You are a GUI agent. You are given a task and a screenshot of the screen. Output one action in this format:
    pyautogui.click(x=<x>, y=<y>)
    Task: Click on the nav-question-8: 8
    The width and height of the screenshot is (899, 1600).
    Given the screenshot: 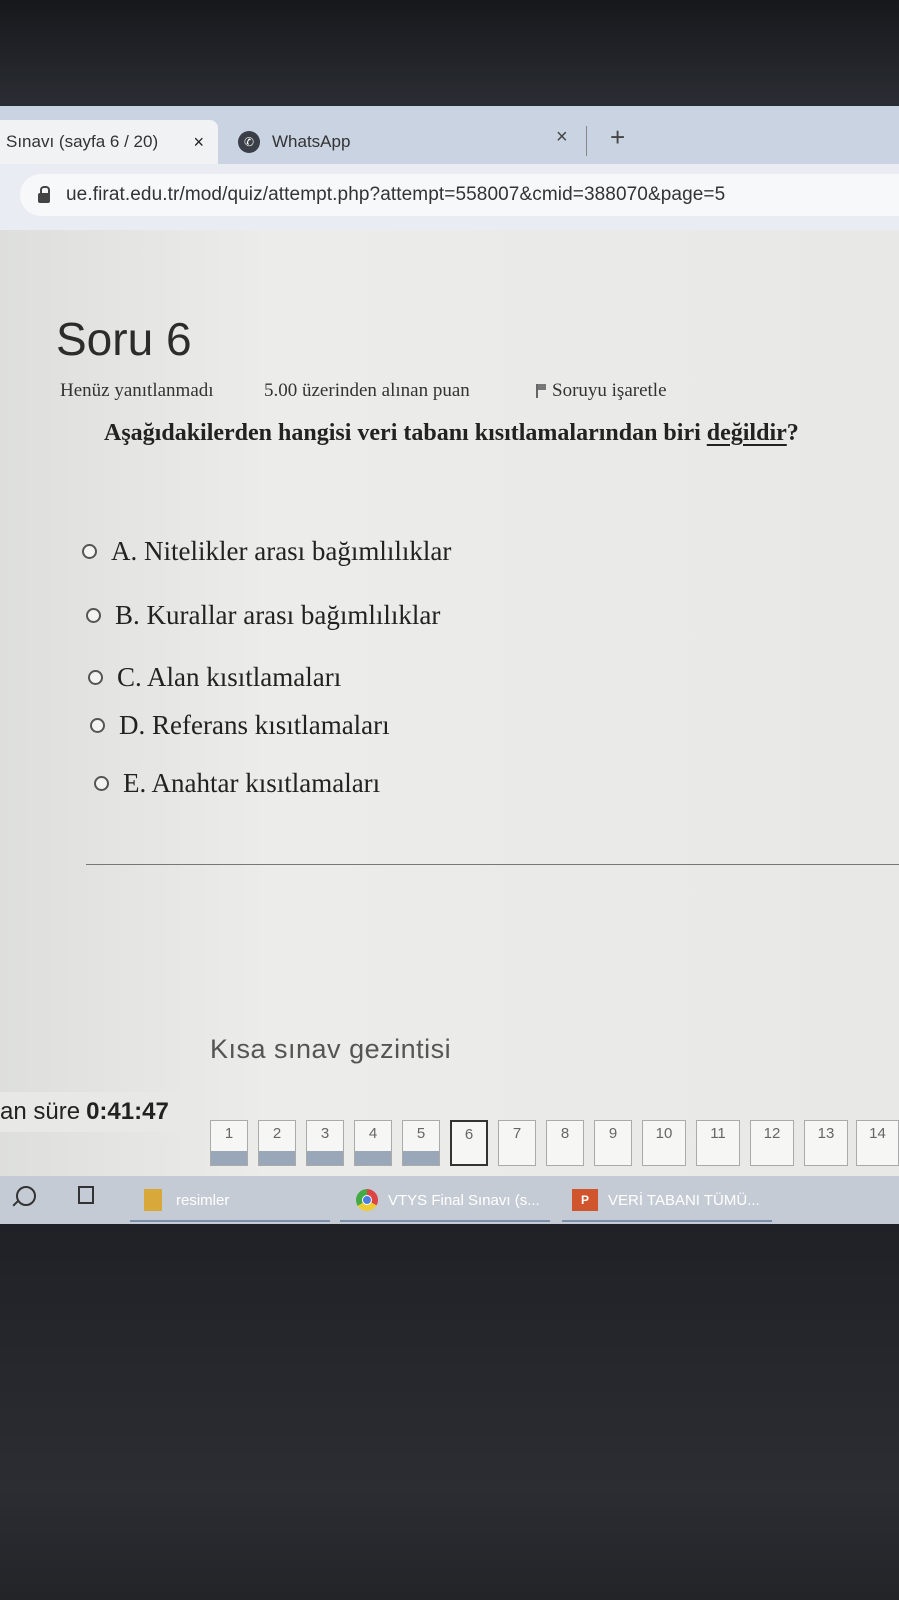 What is the action you would take?
    pyautogui.click(x=565, y=1143)
    